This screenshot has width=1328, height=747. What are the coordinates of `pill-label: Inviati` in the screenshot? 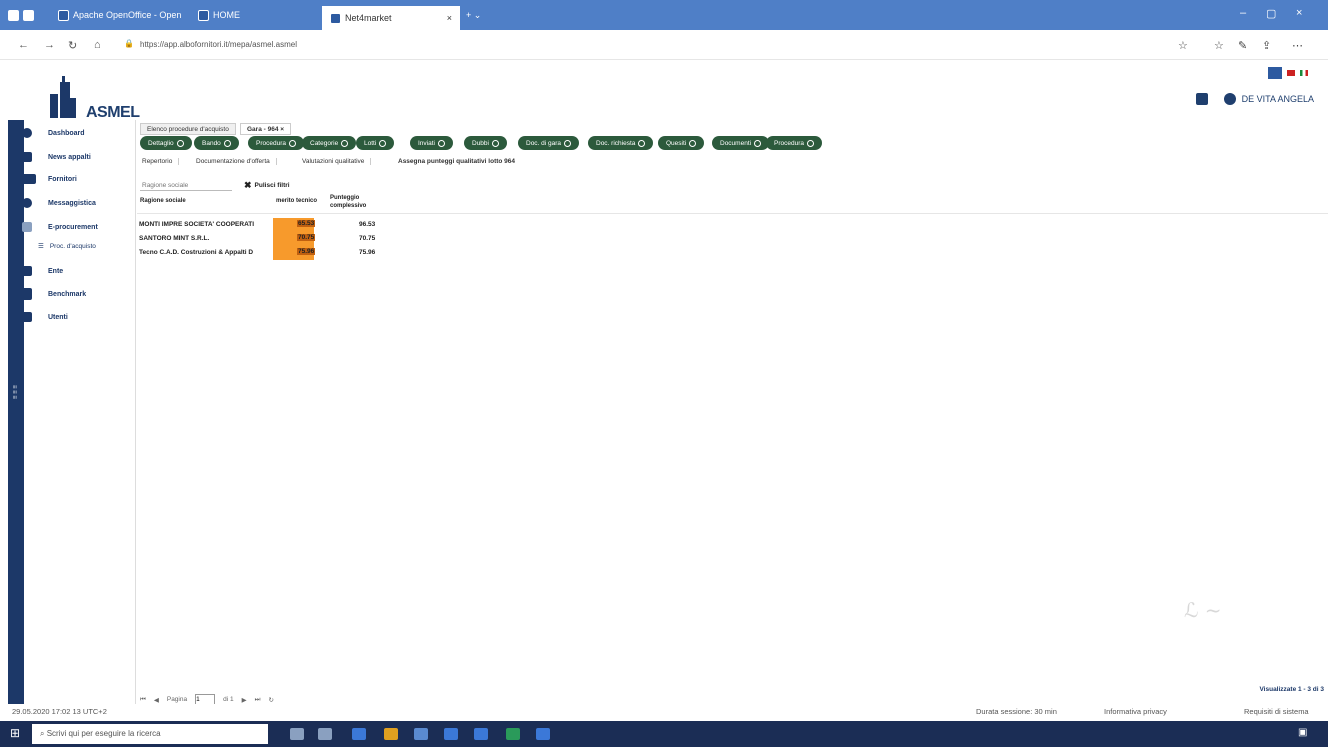 It's located at (426, 143).